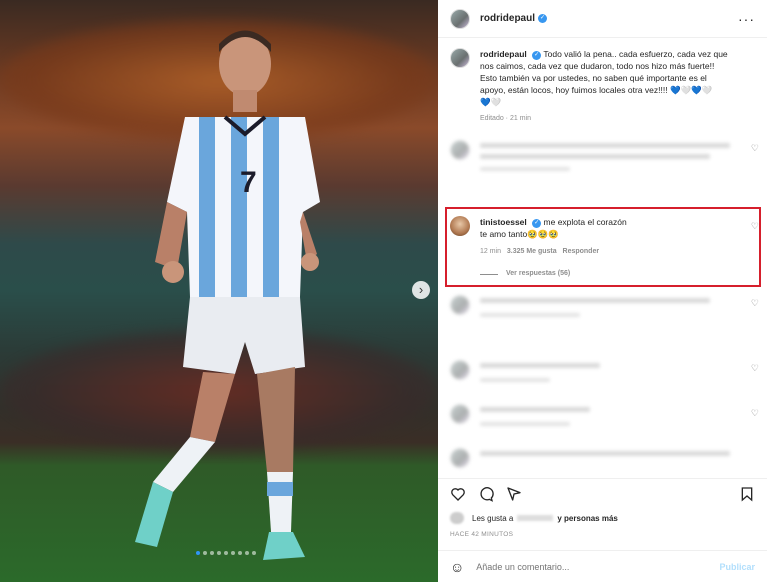 Image resolution: width=767 pixels, height=582 pixels. I want to click on likes-suffix: y personas más, so click(587, 518).